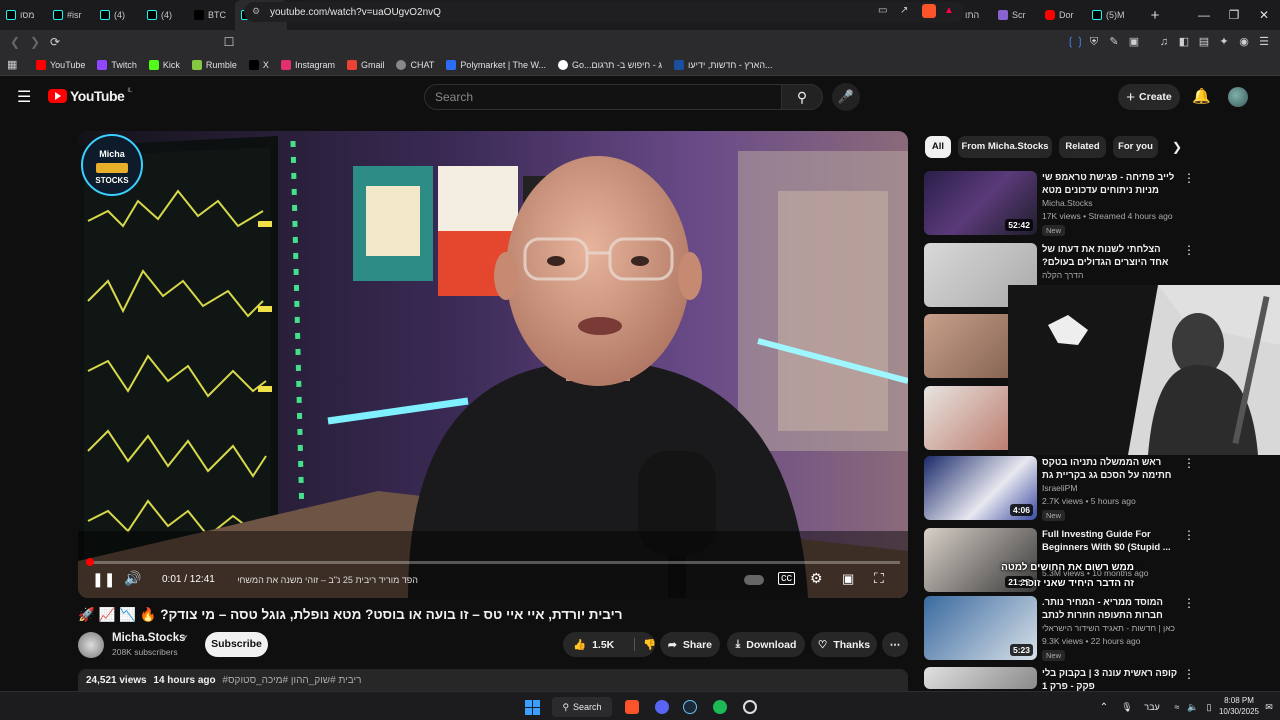 The height and width of the screenshot is (720, 1280). What do you see at coordinates (1067, 203) in the screenshot?
I see `related-video-channel: Micha.Stocks` at bounding box center [1067, 203].